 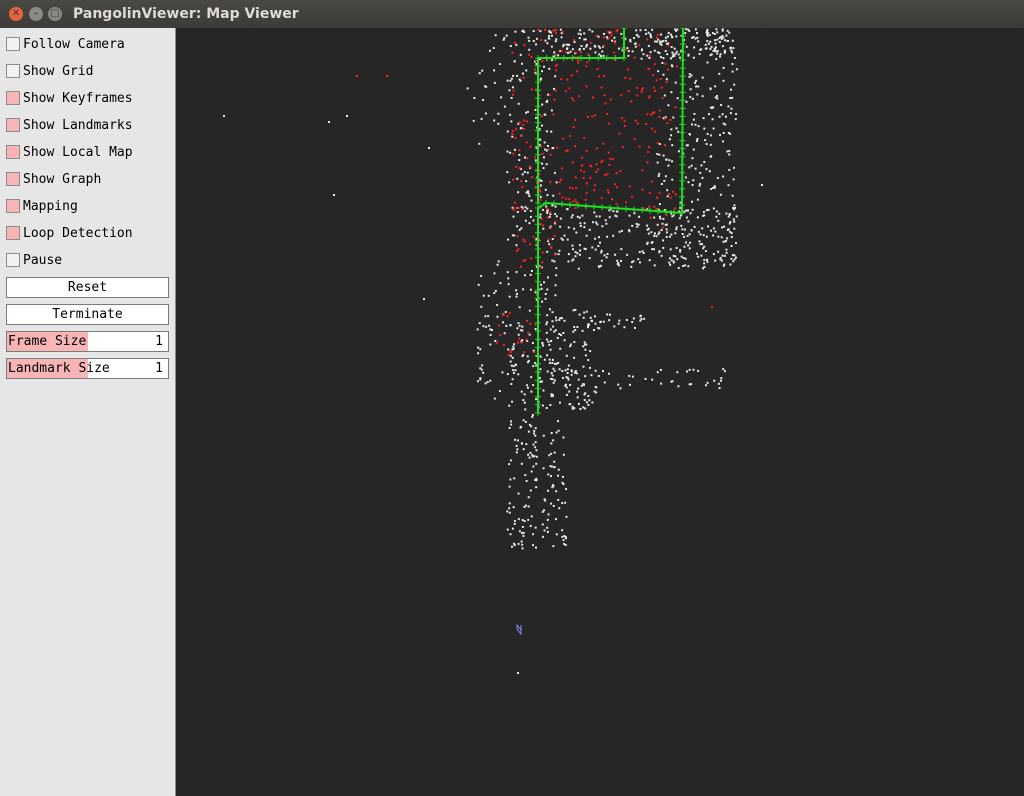 I want to click on show-landmarks-checkbox: Show Landmarks, so click(x=69, y=125).